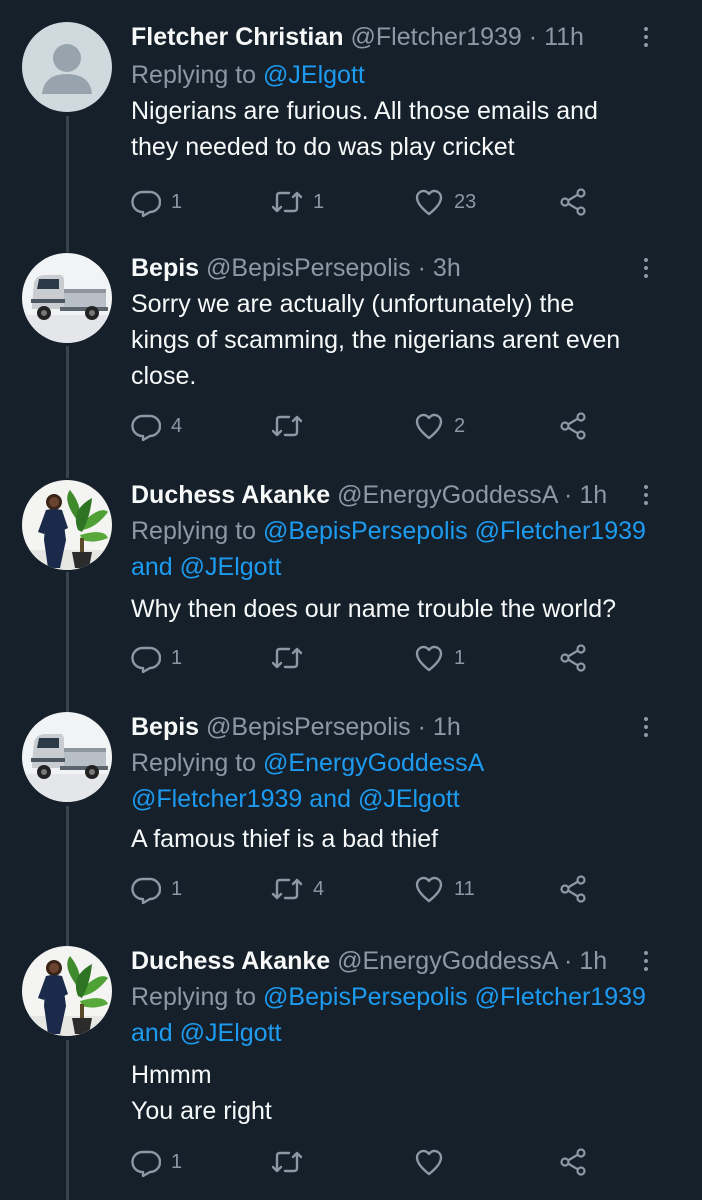  I want to click on tweet-actions: 1, so click(366, 1162).